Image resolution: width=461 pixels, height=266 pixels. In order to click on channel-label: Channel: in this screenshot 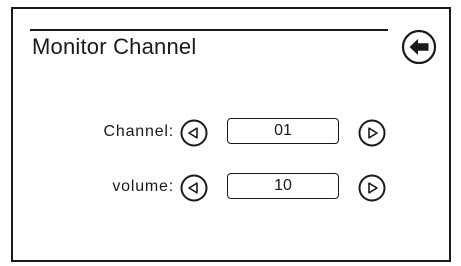, I will do `click(138, 131)`.